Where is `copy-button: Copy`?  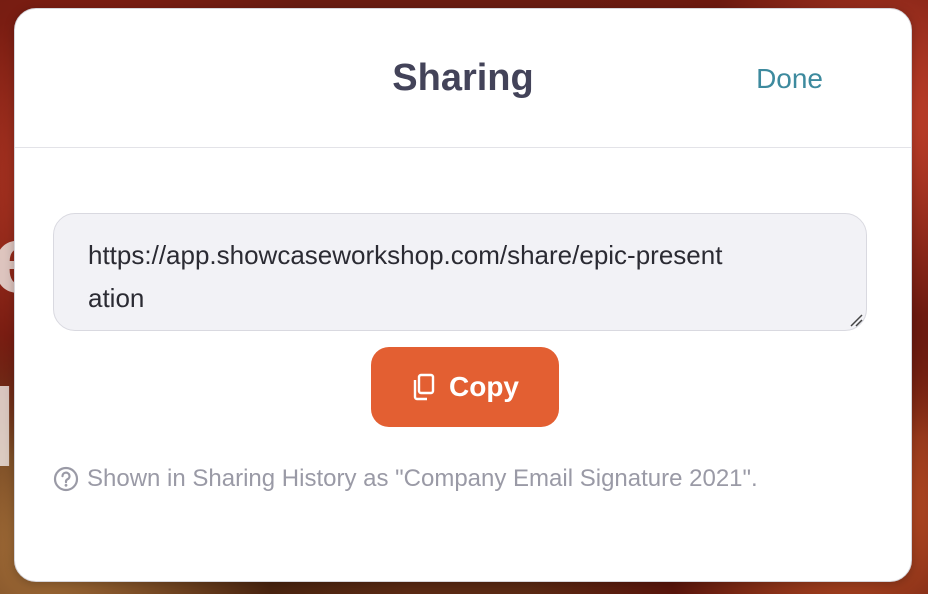
copy-button: Copy is located at coordinates (465, 387).